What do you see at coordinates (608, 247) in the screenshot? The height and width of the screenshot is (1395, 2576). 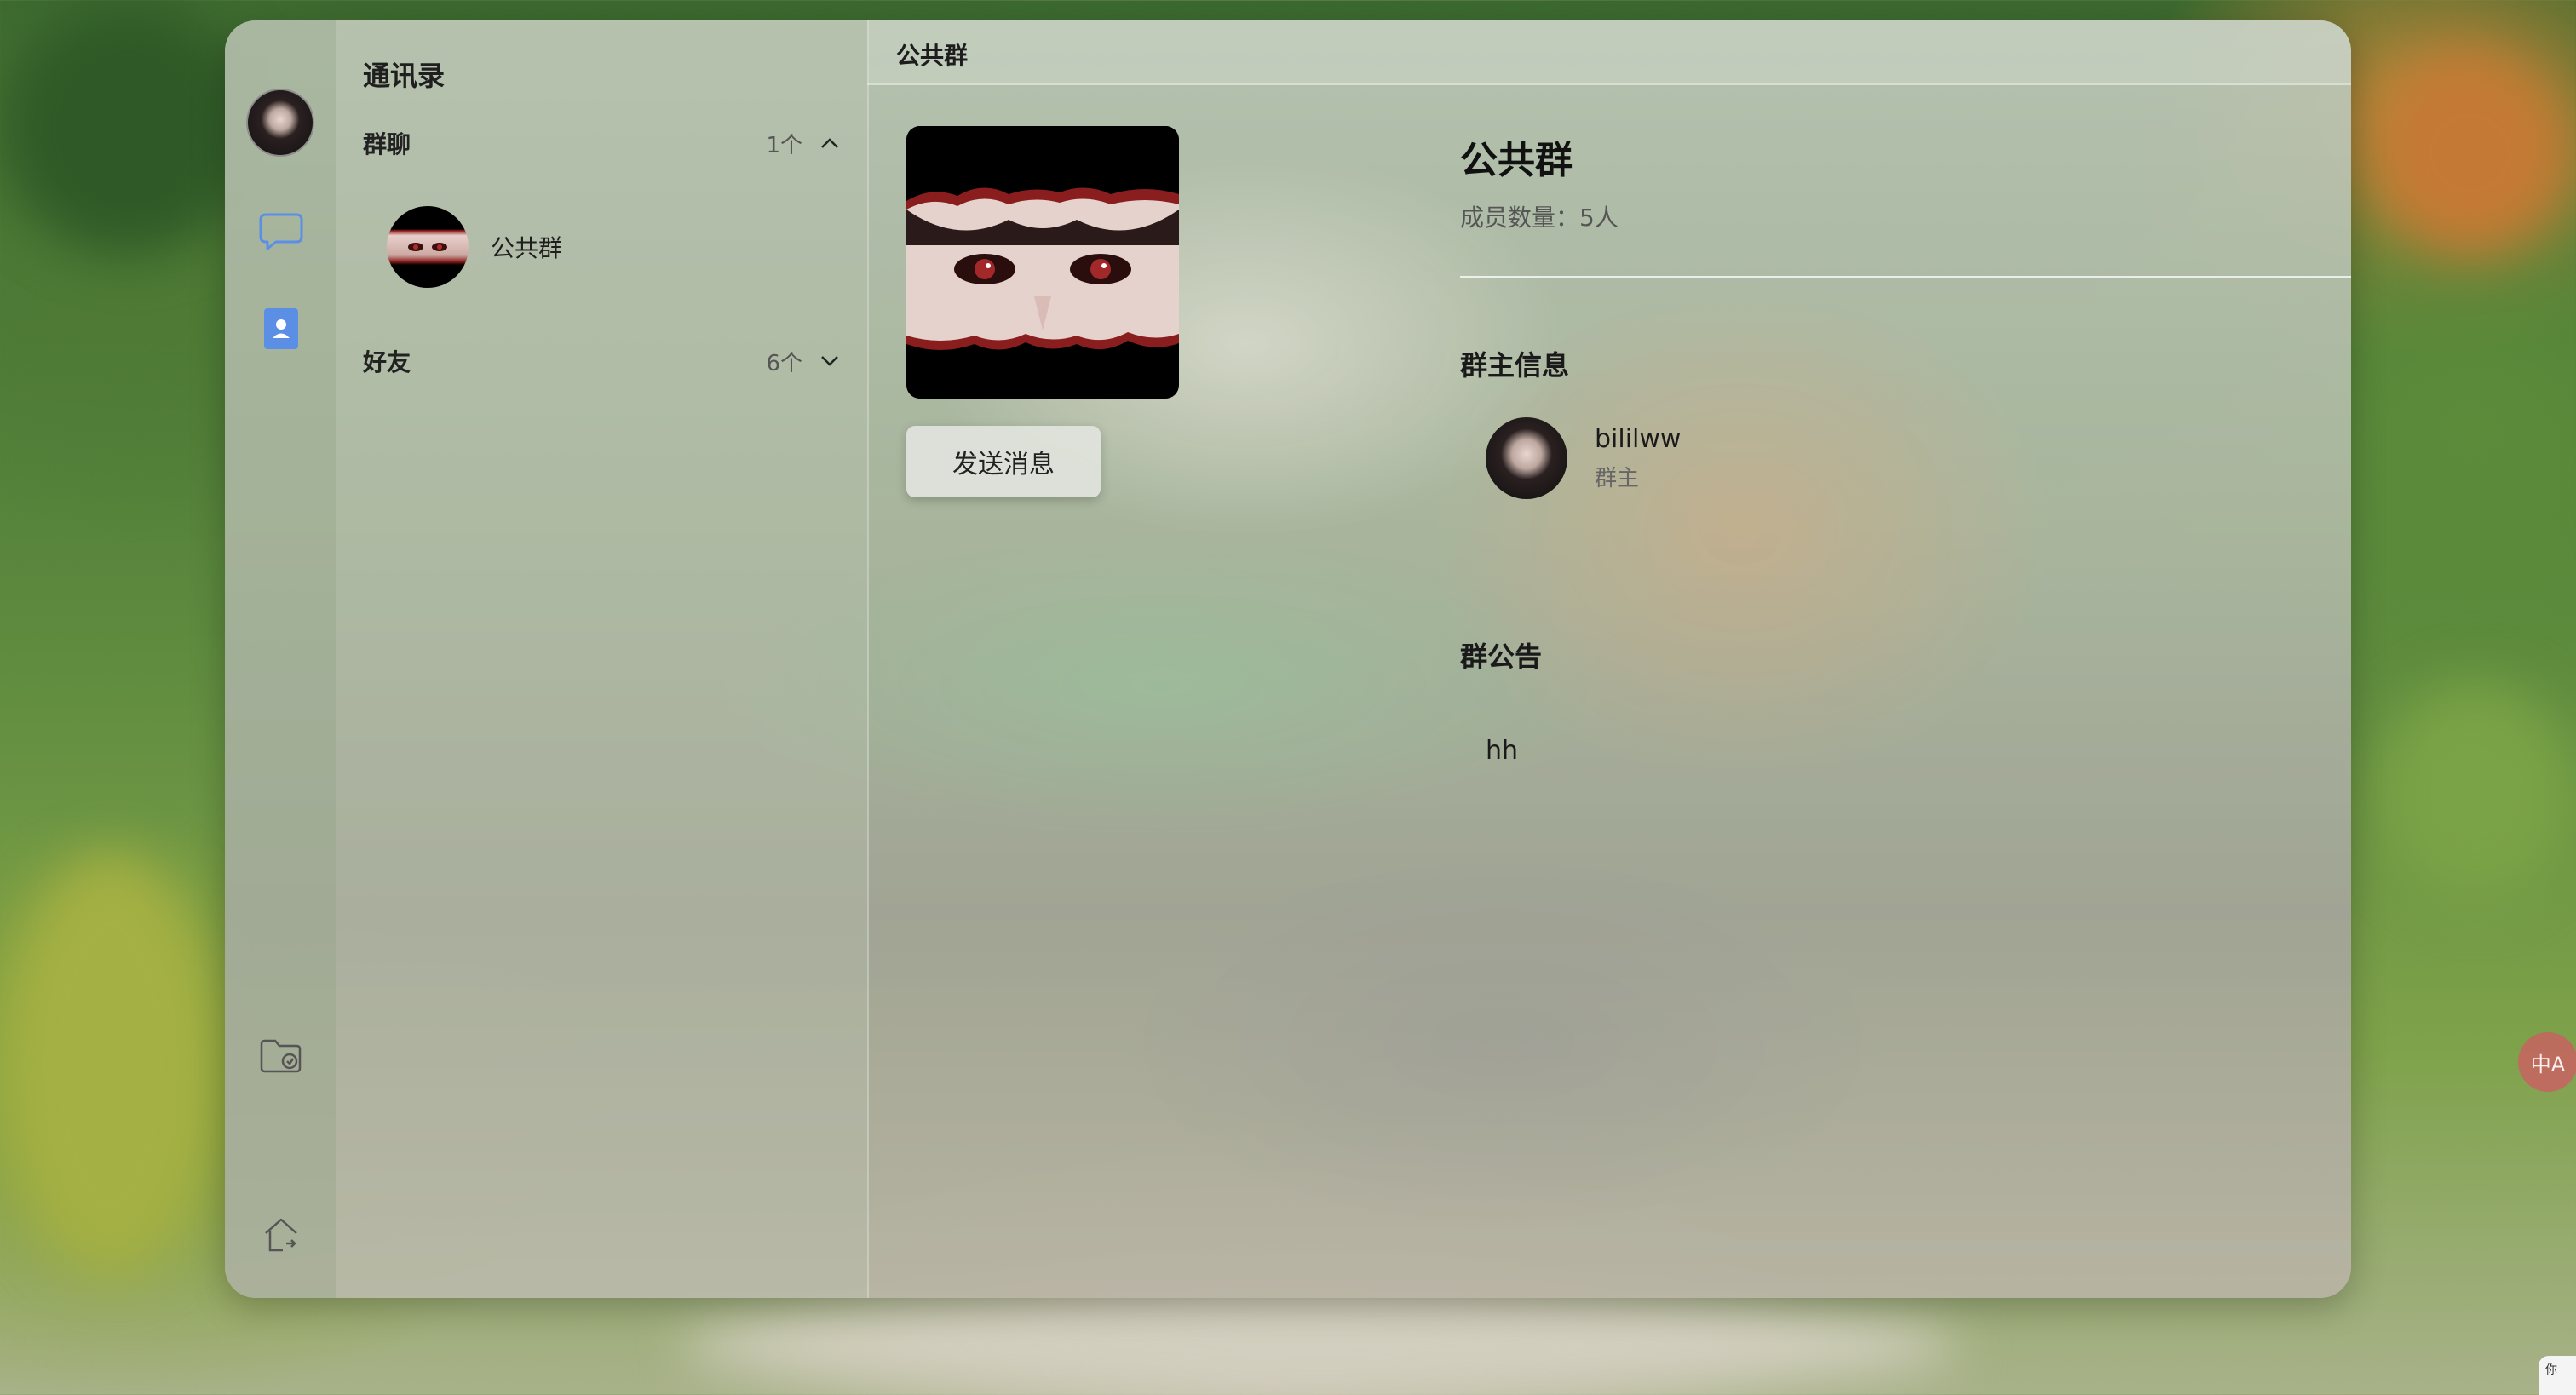 I see `group-list-item: 公共群` at bounding box center [608, 247].